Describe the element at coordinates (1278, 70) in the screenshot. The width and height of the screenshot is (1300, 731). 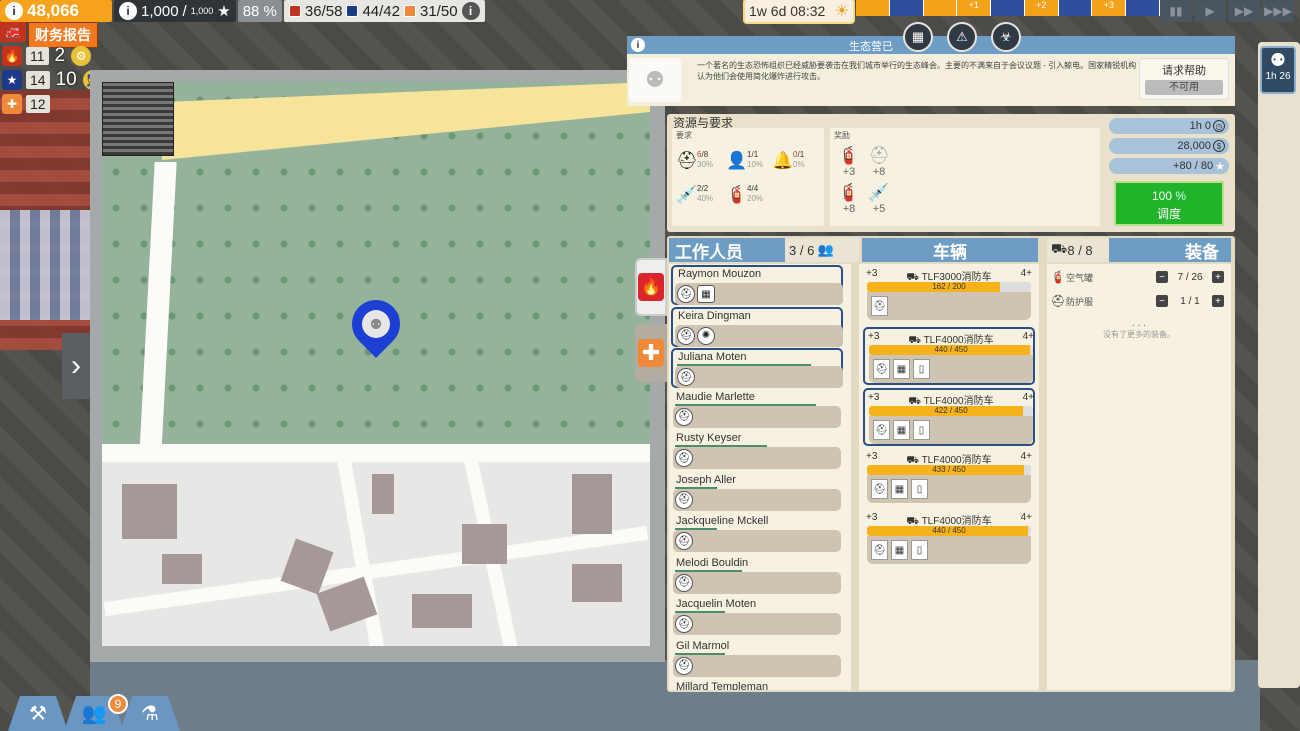
I see `mission-badge: ⚉ 1h 26` at that location.